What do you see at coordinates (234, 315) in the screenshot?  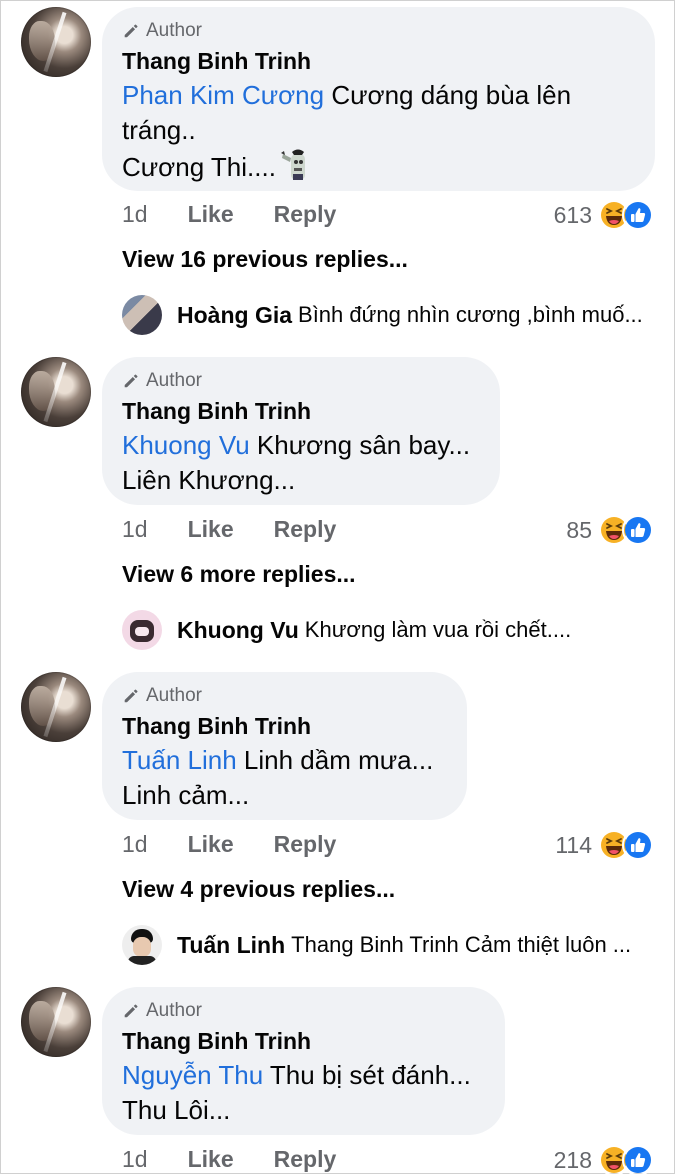 I see `reply-author-name: Hoàng Gia` at bounding box center [234, 315].